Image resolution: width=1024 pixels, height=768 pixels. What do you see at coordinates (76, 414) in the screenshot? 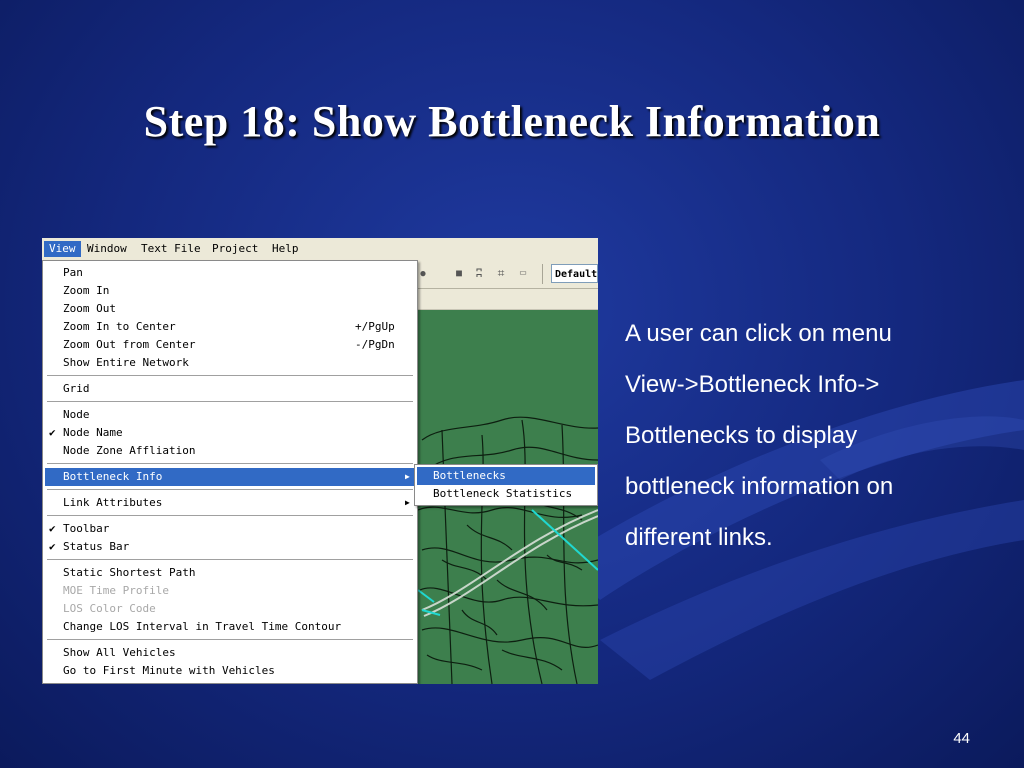
I see `menu-item-label: Node` at bounding box center [76, 414].